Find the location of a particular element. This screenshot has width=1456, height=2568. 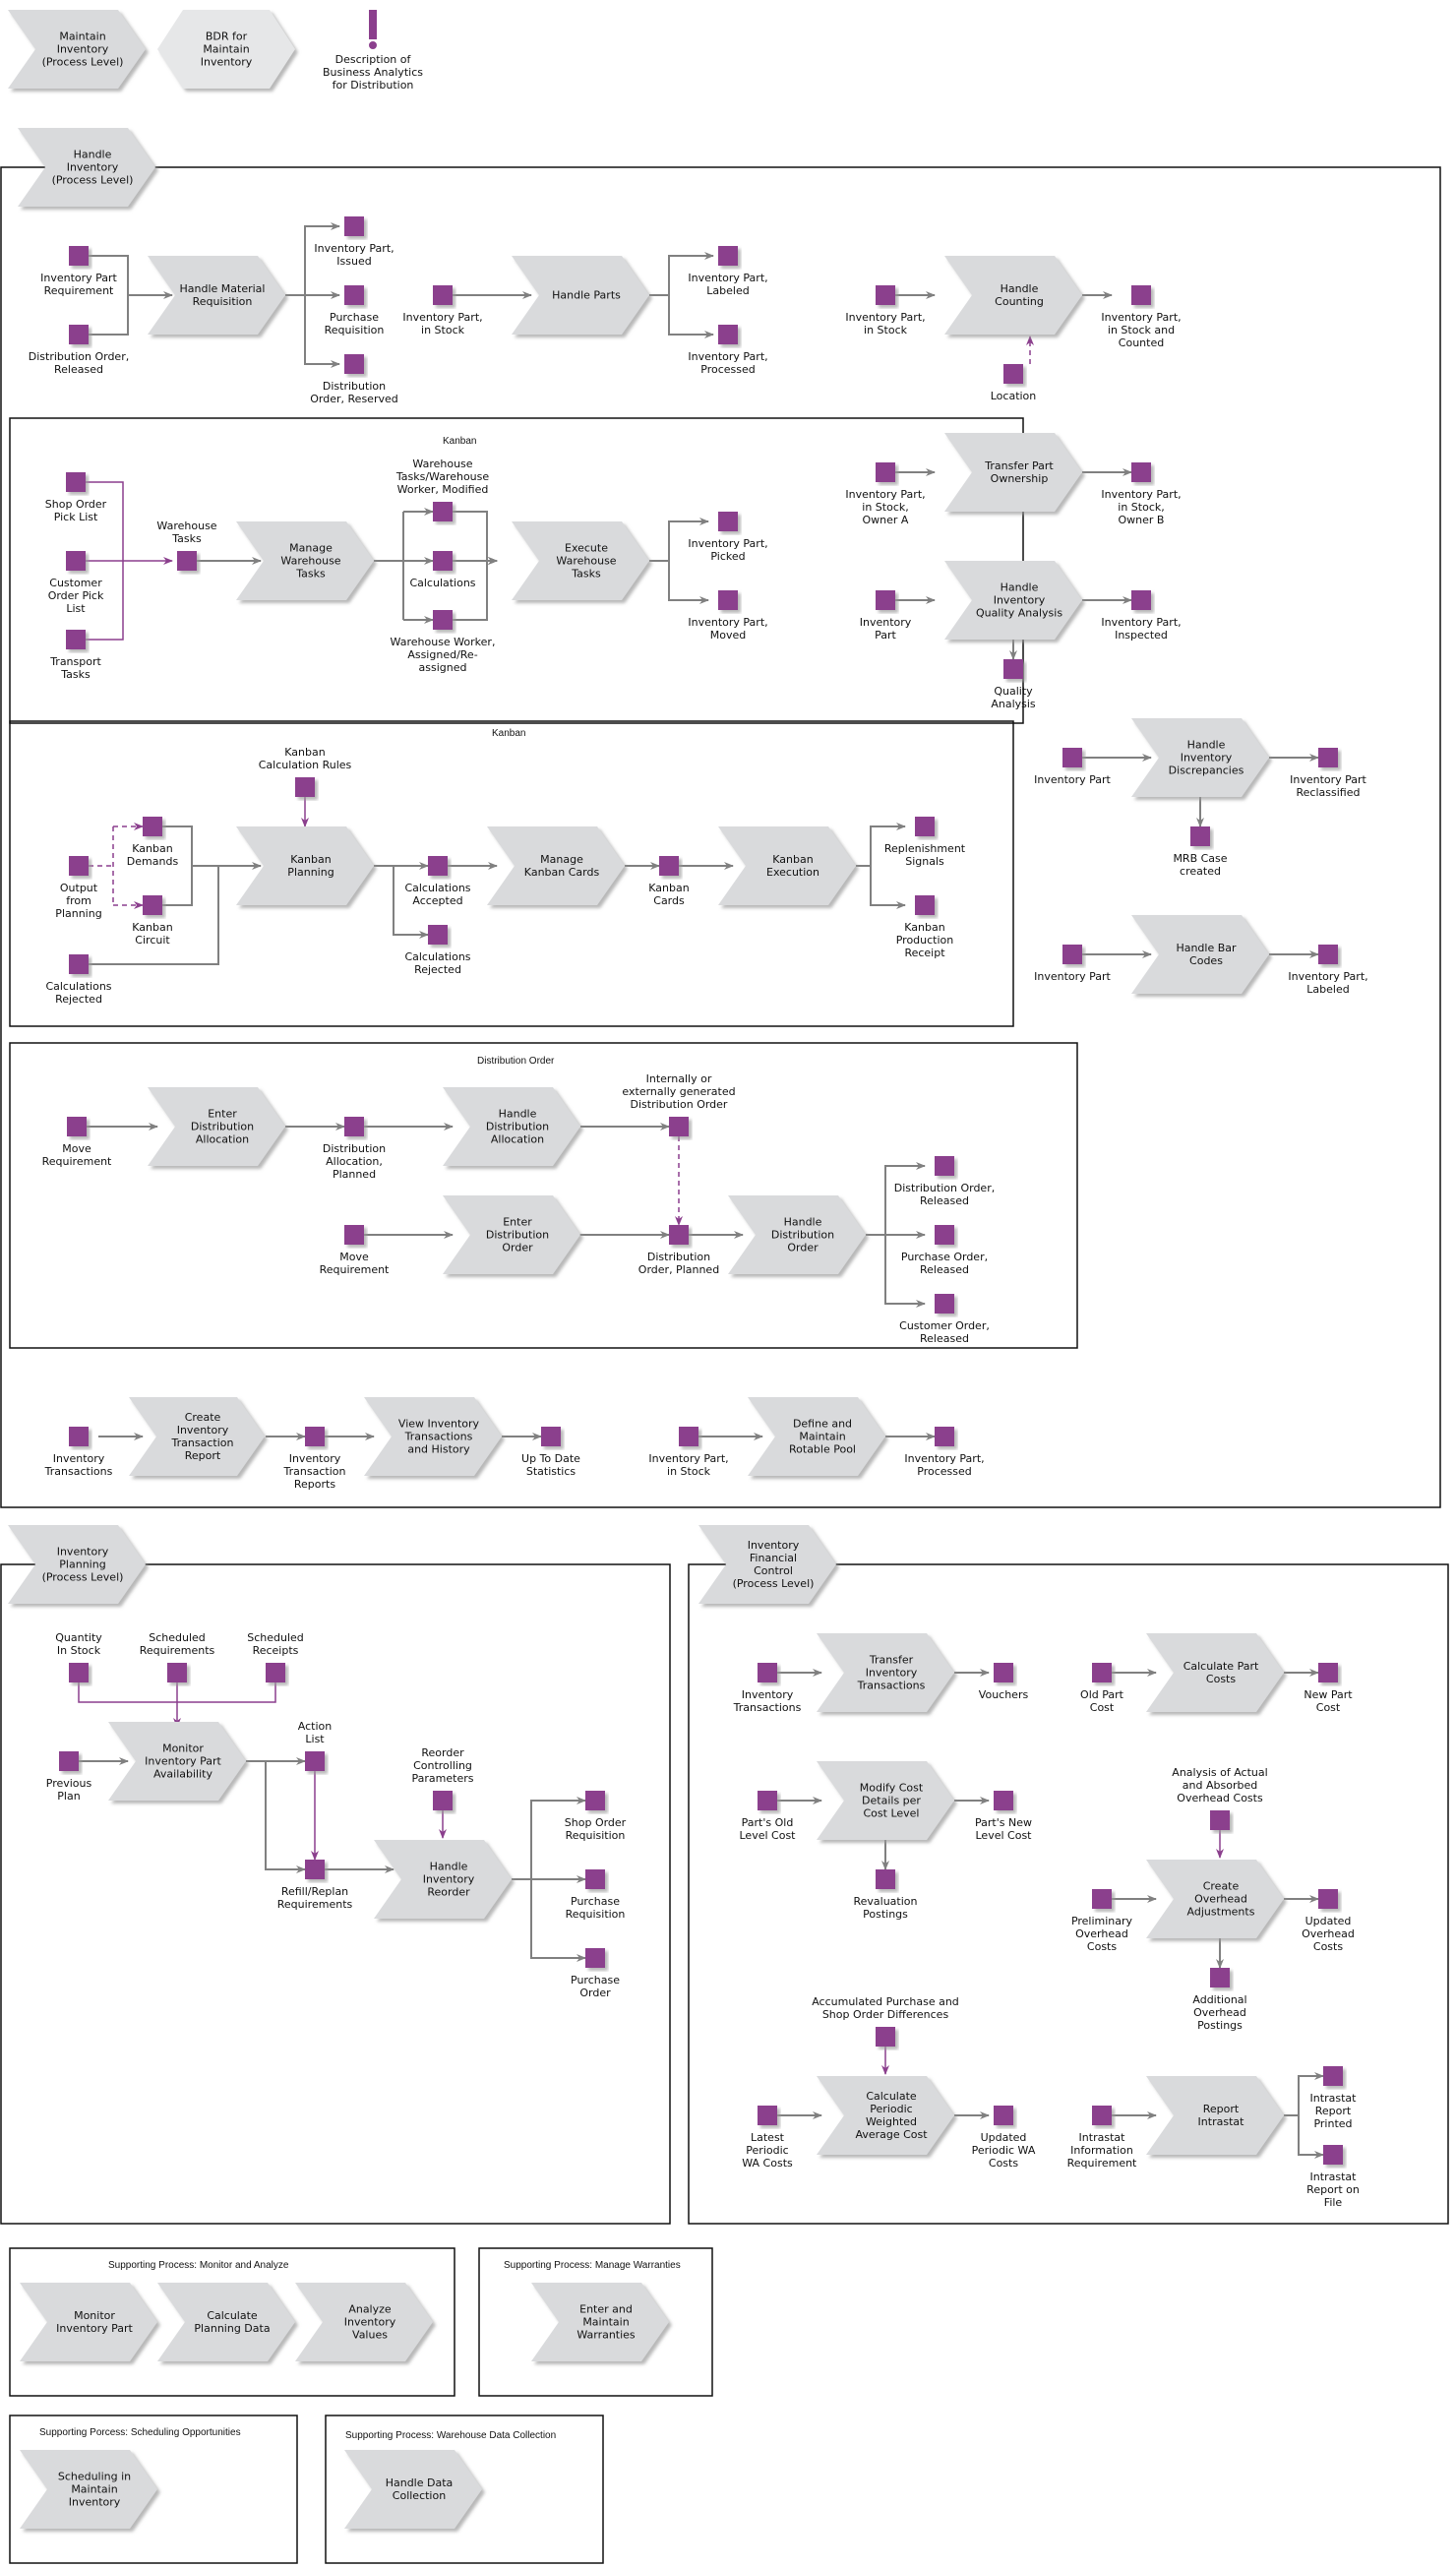

object-replenishment is located at coordinates (925, 827).